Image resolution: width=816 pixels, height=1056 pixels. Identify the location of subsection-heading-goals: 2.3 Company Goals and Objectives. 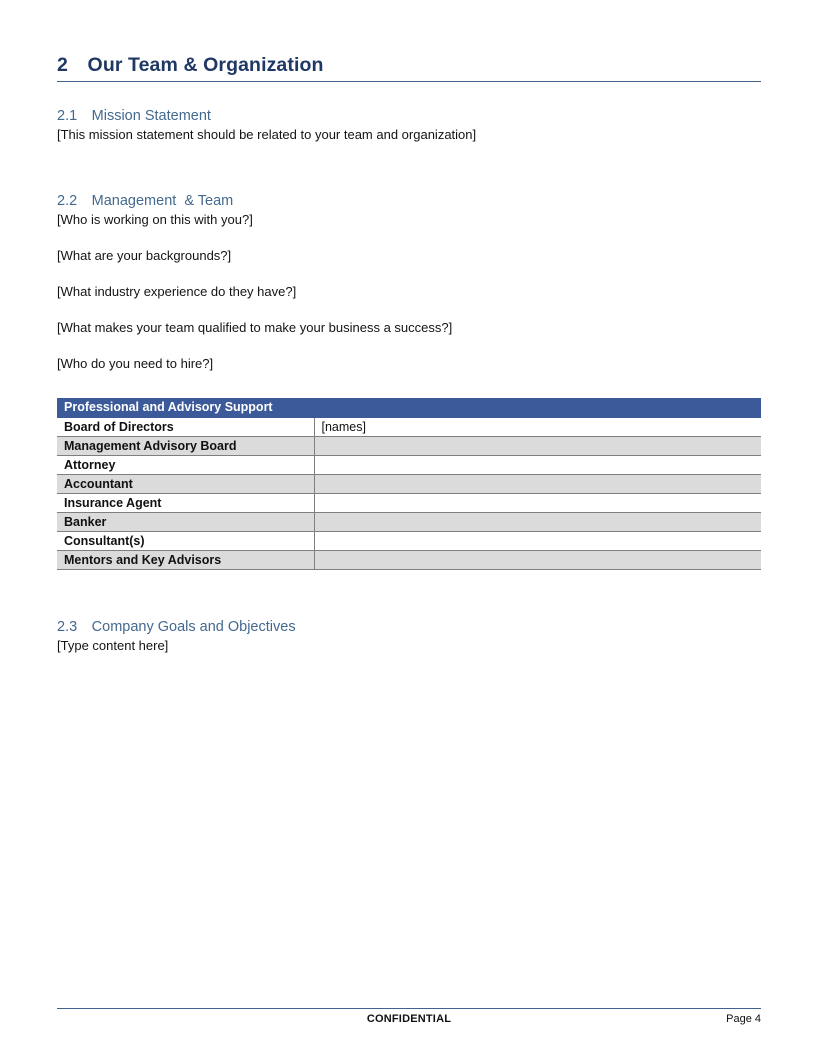
(176, 627).